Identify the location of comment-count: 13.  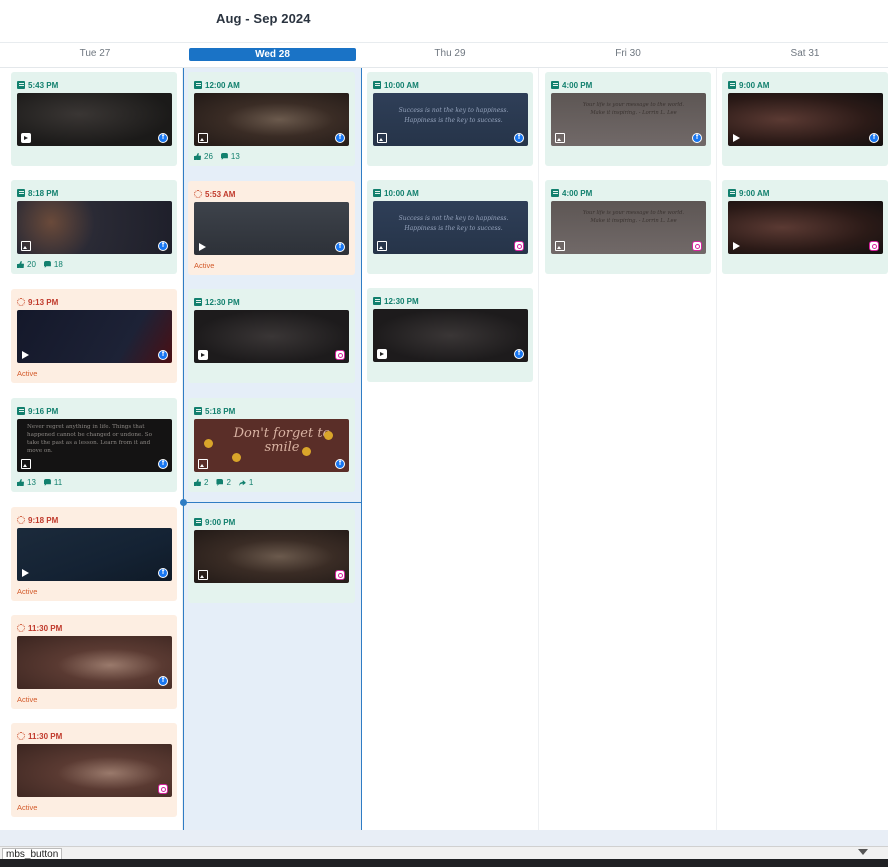
(235, 156).